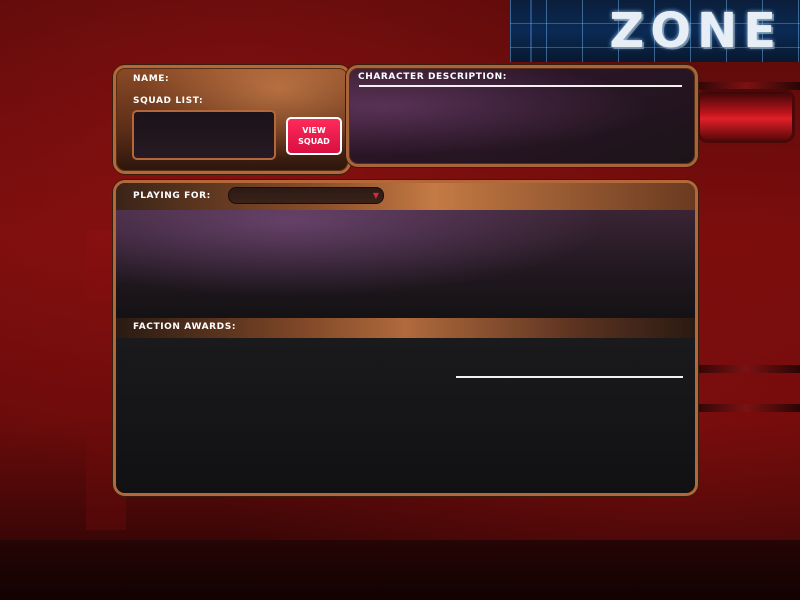 The height and width of the screenshot is (600, 800). What do you see at coordinates (405, 328) in the screenshot?
I see `faction-awards-header: FACTION AWARDS:` at bounding box center [405, 328].